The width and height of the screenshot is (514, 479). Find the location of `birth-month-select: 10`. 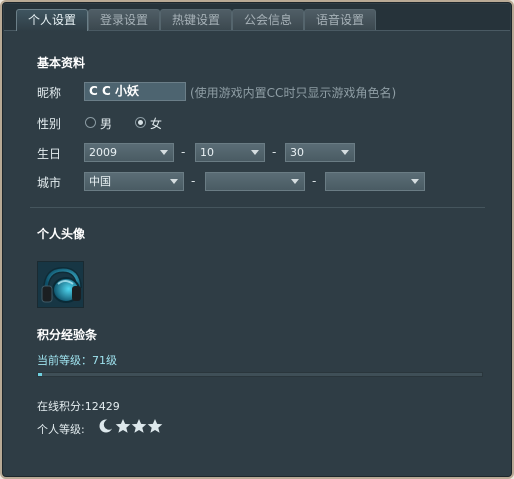

birth-month-select: 10 is located at coordinates (230, 152).